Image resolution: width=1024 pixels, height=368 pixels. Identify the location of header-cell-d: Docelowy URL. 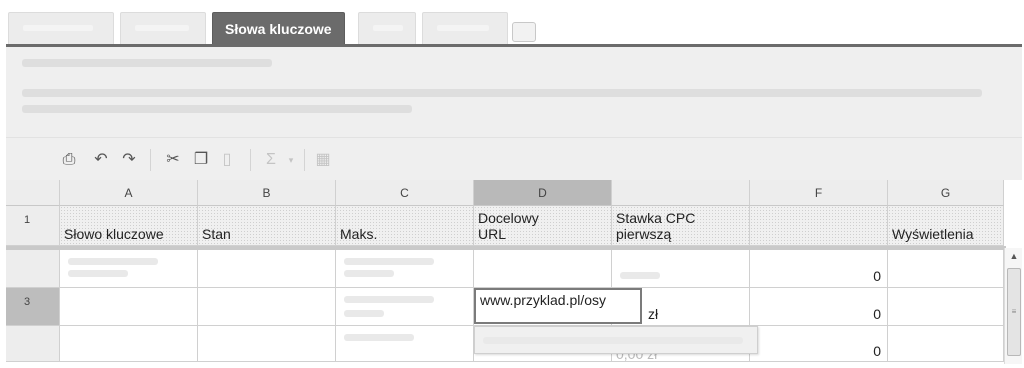
(543, 226).